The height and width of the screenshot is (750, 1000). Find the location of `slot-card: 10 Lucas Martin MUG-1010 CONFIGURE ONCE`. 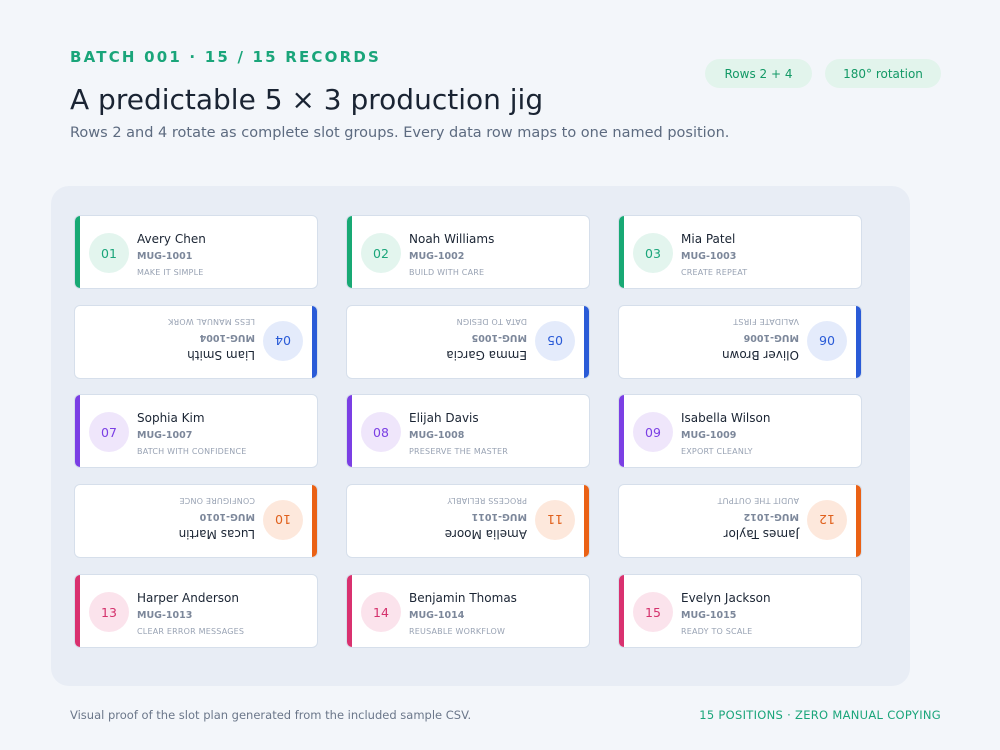

slot-card: 10 Lucas Martin MUG-1010 CONFIGURE ONCE is located at coordinates (196, 521).